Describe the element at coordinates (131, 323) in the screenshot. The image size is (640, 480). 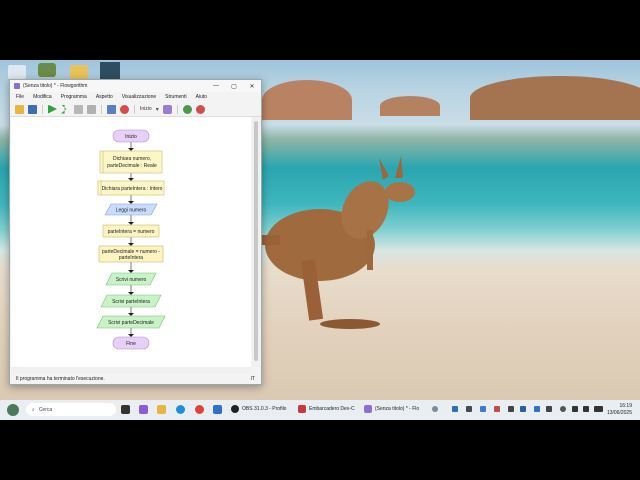
I see `output-label-3: Scrivi parteDecimale` at that location.